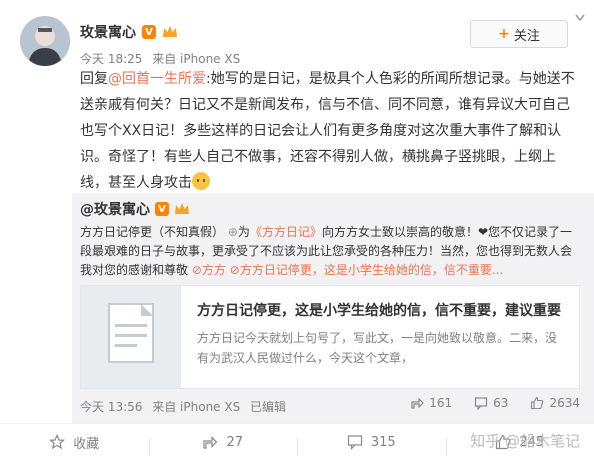  What do you see at coordinates (131, 337) in the screenshot?
I see `article-thumbnail` at bounding box center [131, 337].